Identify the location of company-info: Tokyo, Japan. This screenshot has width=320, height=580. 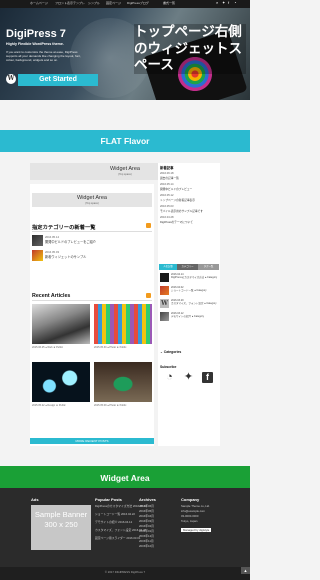
(189, 521).